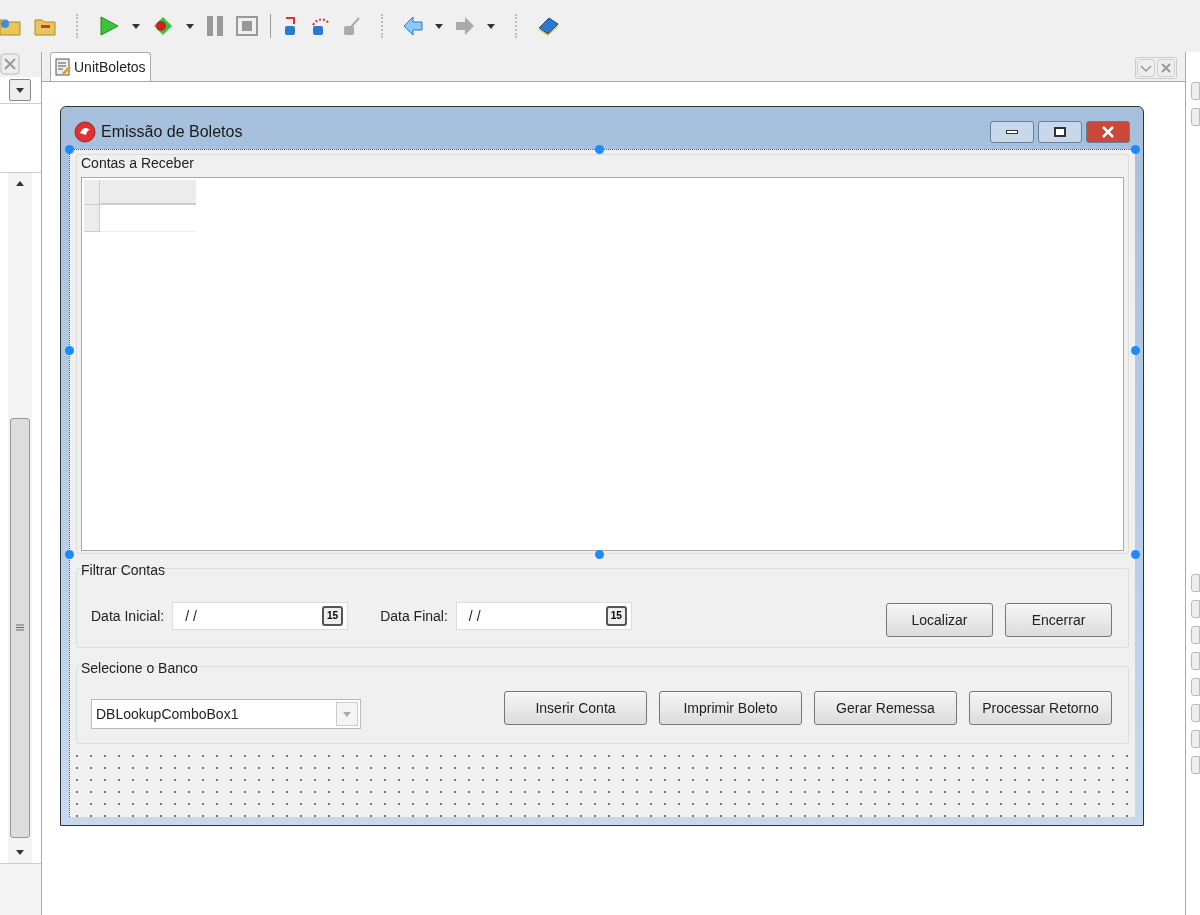  I want to click on editor-tab: UnitBoletos, so click(100, 66).